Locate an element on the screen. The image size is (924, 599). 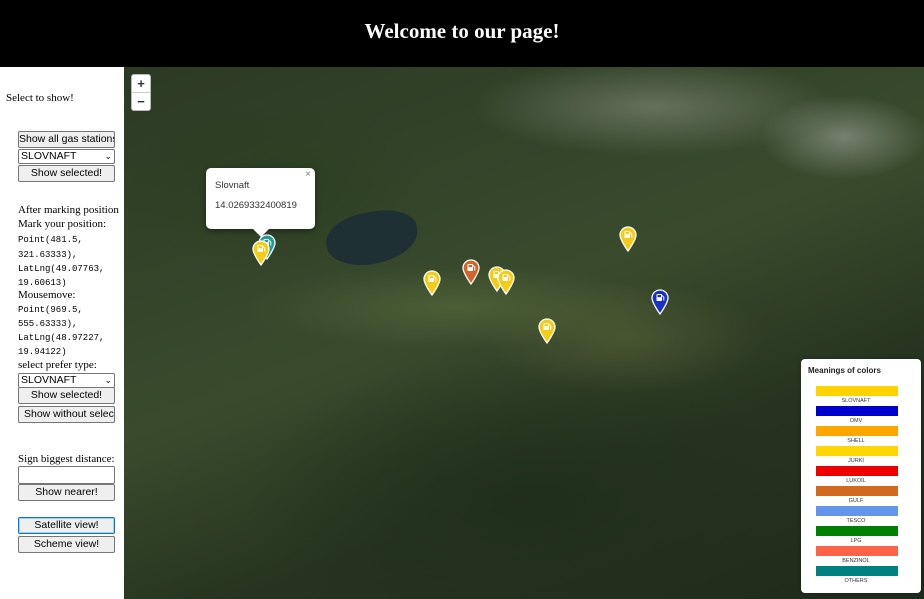
select-to-show-label: Select to show! is located at coordinates (40, 98).